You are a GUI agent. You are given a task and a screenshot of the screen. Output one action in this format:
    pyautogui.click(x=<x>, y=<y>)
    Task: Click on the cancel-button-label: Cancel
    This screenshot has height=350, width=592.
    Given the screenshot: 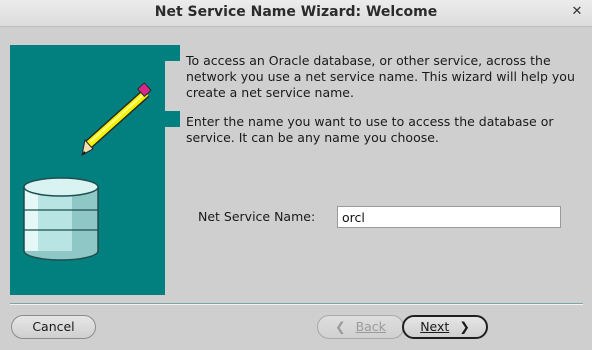 What is the action you would take?
    pyautogui.click(x=53, y=326)
    